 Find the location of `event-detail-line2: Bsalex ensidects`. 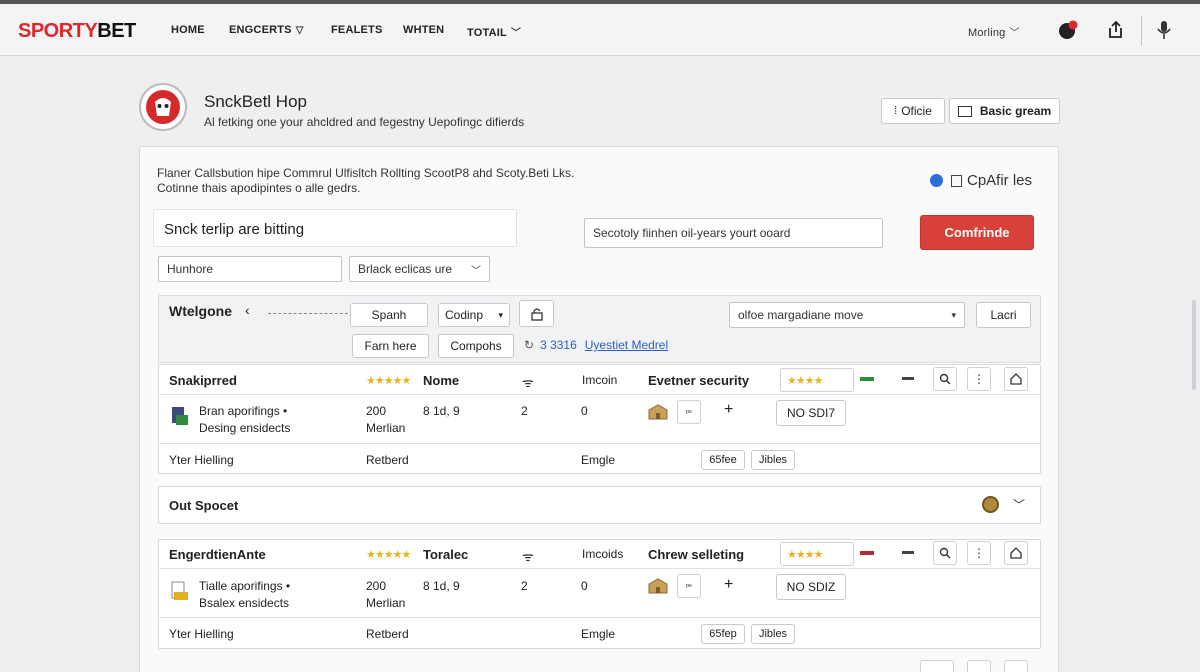

event-detail-line2: Bsalex ensidects is located at coordinates (244, 603).